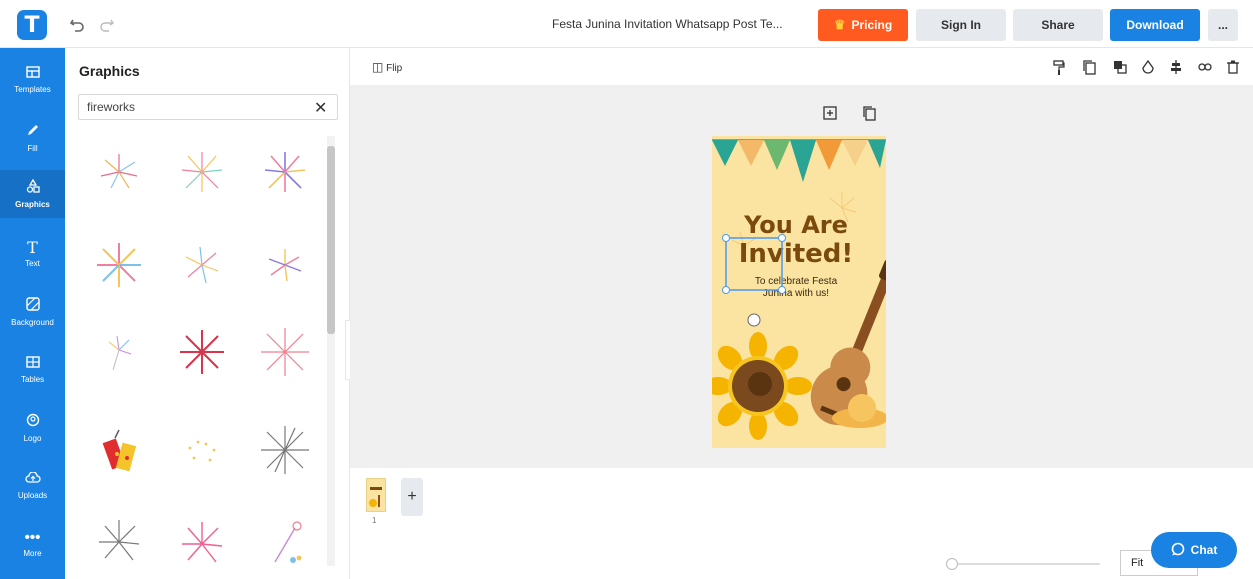 Image resolution: width=1253 pixels, height=579 pixels. I want to click on zoom-slider, so click(1025, 564).